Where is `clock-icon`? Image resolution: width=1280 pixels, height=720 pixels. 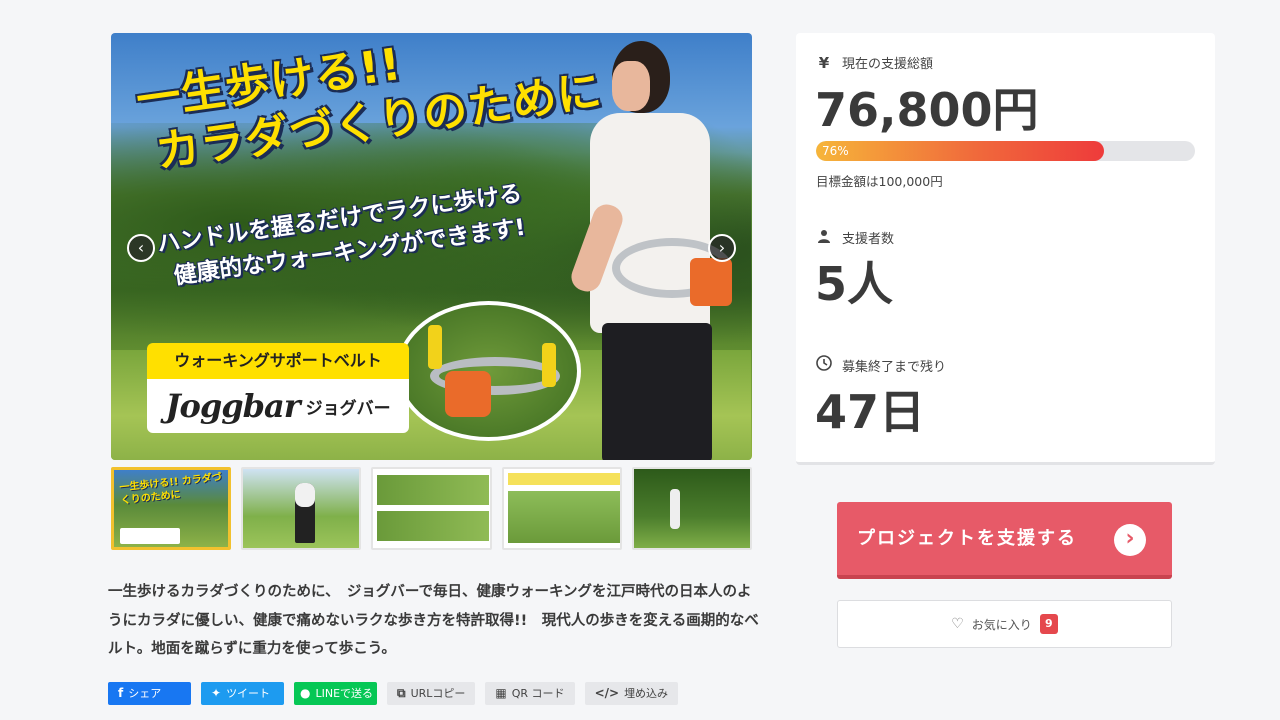
clock-icon is located at coordinates (824, 365).